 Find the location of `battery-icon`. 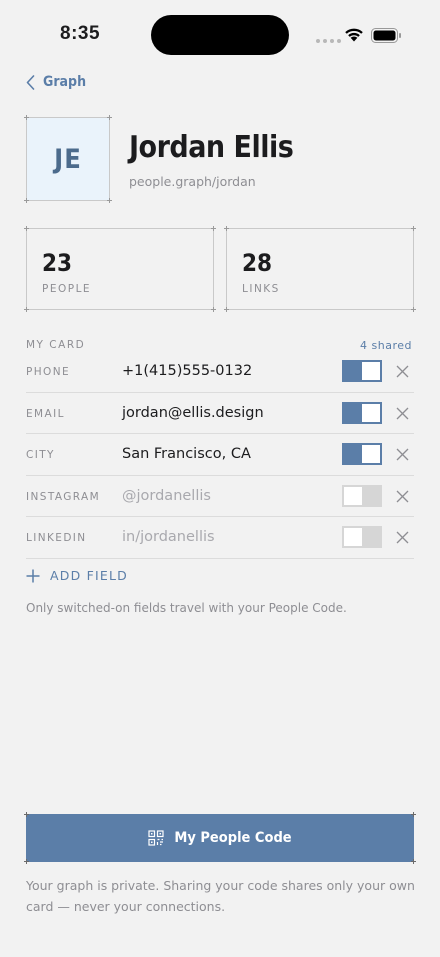

battery-icon is located at coordinates (386, 35).